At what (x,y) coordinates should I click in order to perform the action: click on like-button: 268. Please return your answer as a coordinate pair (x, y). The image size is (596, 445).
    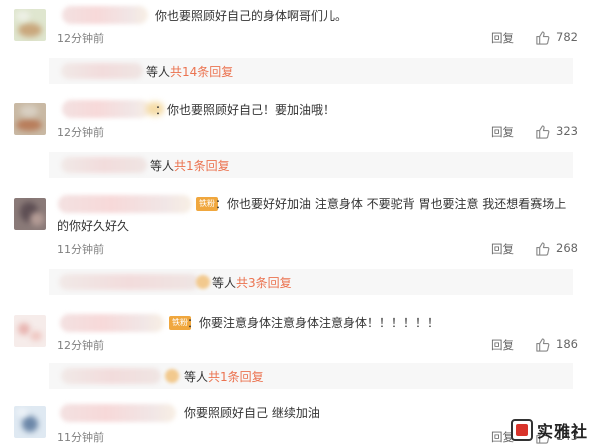
    Looking at the image, I should click on (556, 248).